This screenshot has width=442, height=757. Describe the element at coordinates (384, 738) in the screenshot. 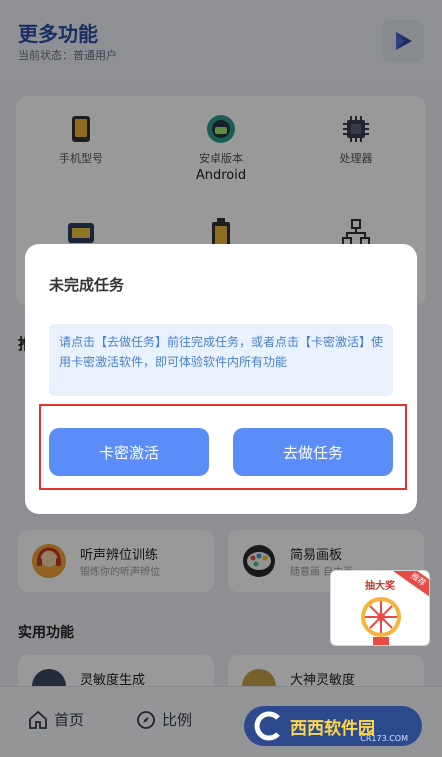

I see `watermark-domain: CR173.COM` at that location.